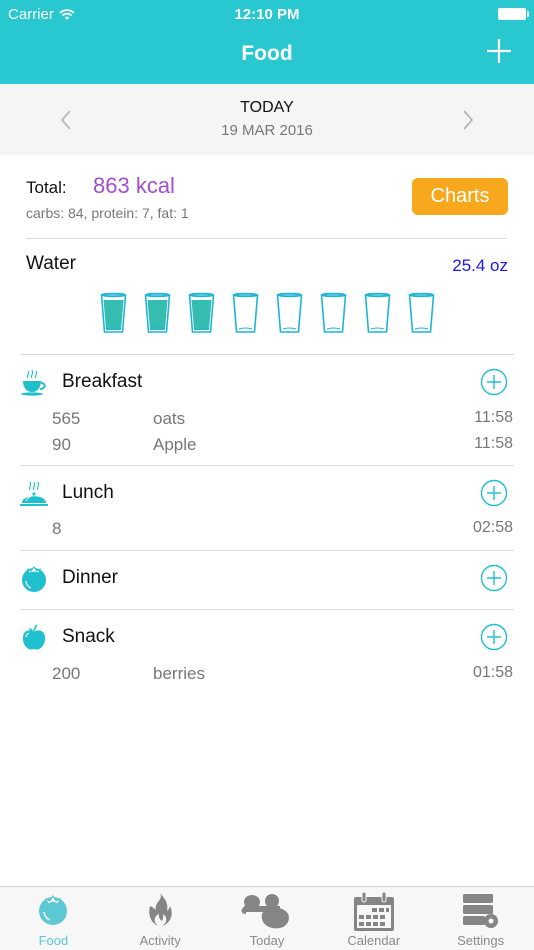 This screenshot has height=950, width=534. What do you see at coordinates (282, 675) in the screenshot?
I see `food-entry: 200 berries 01:58` at bounding box center [282, 675].